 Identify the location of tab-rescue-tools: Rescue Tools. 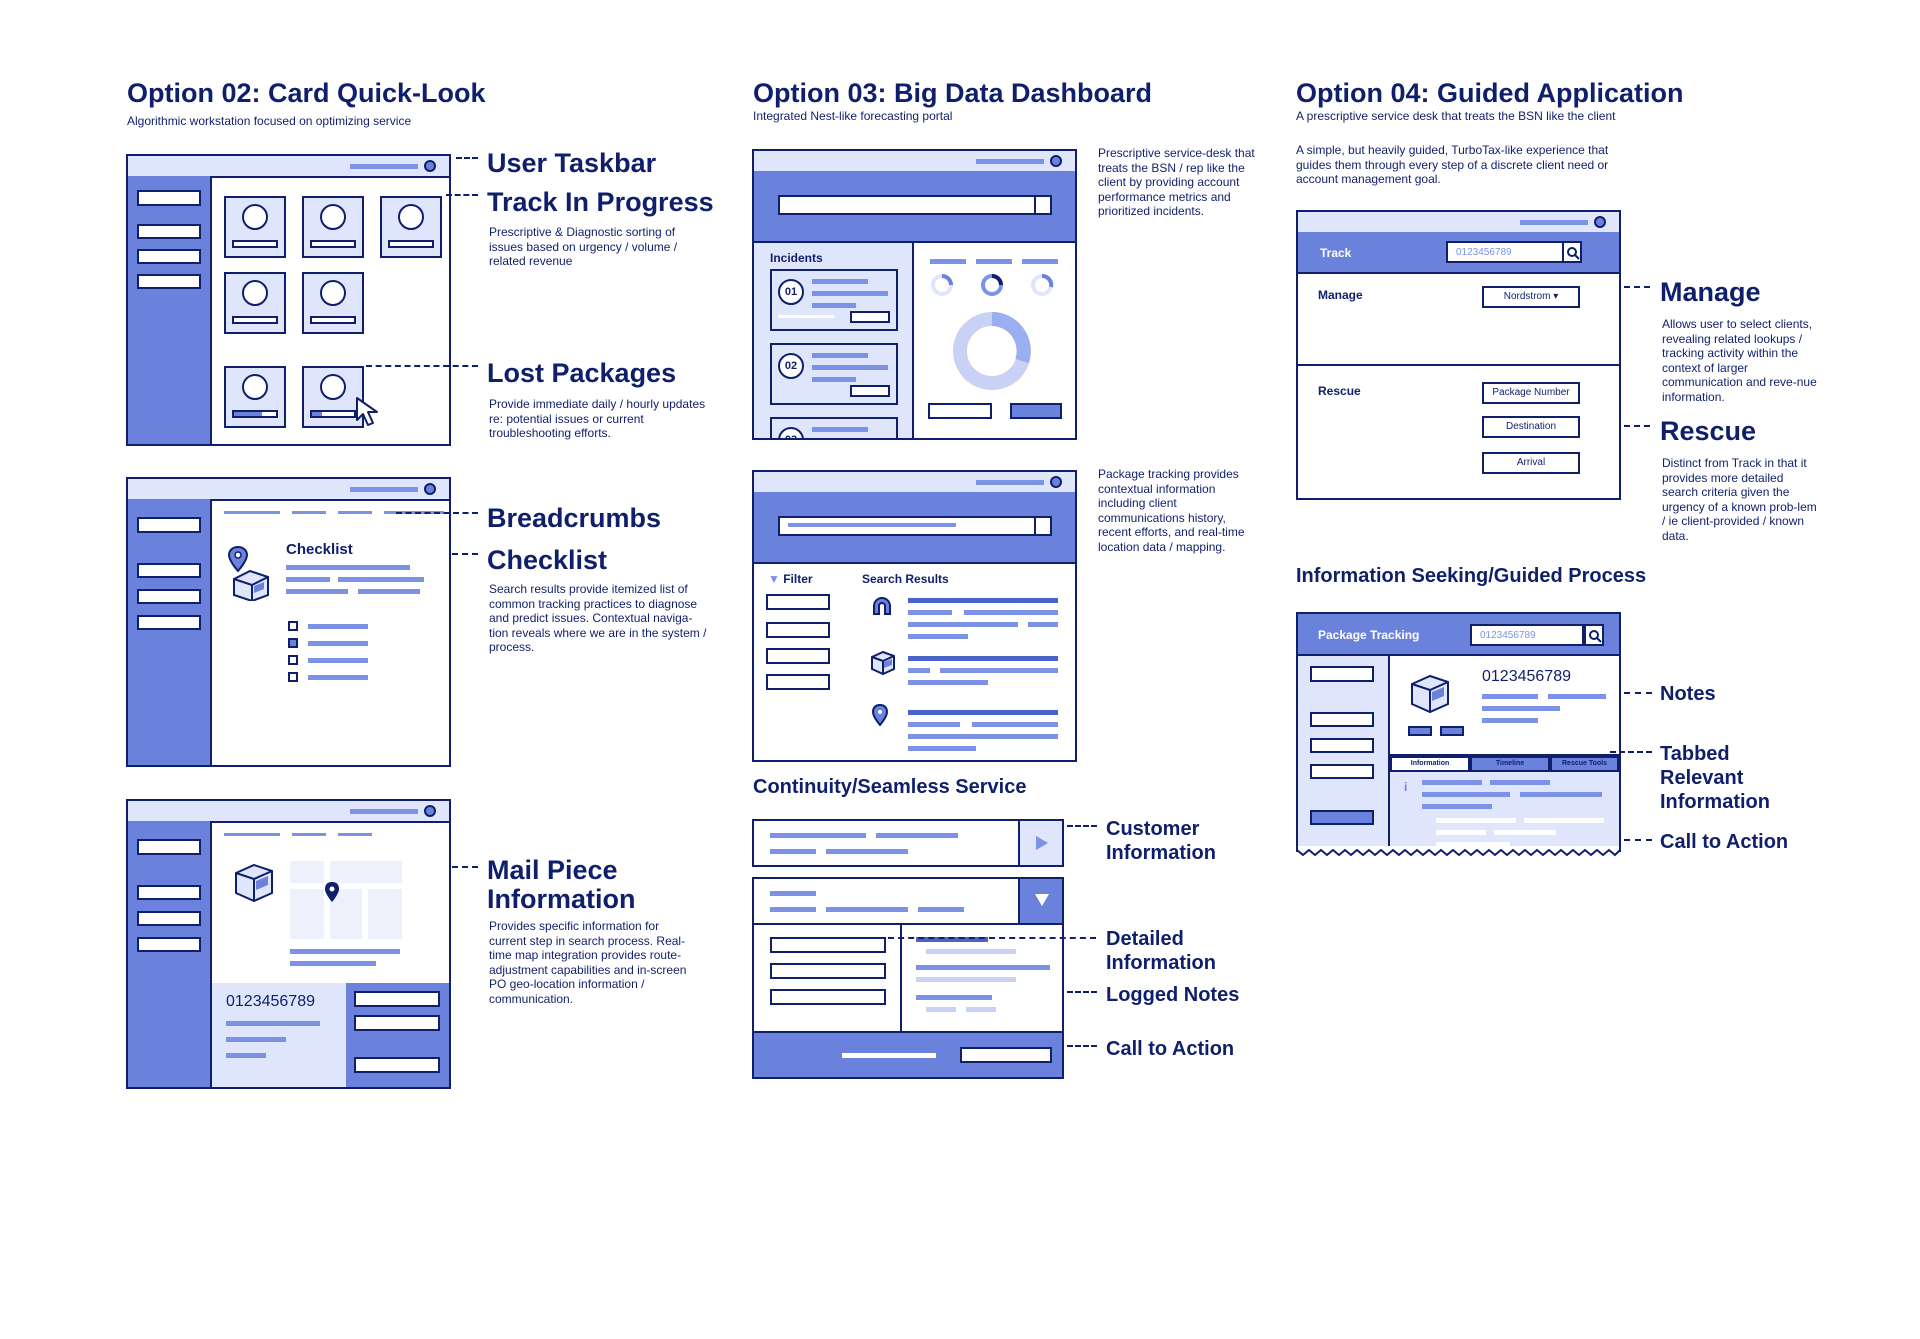
(1584, 764).